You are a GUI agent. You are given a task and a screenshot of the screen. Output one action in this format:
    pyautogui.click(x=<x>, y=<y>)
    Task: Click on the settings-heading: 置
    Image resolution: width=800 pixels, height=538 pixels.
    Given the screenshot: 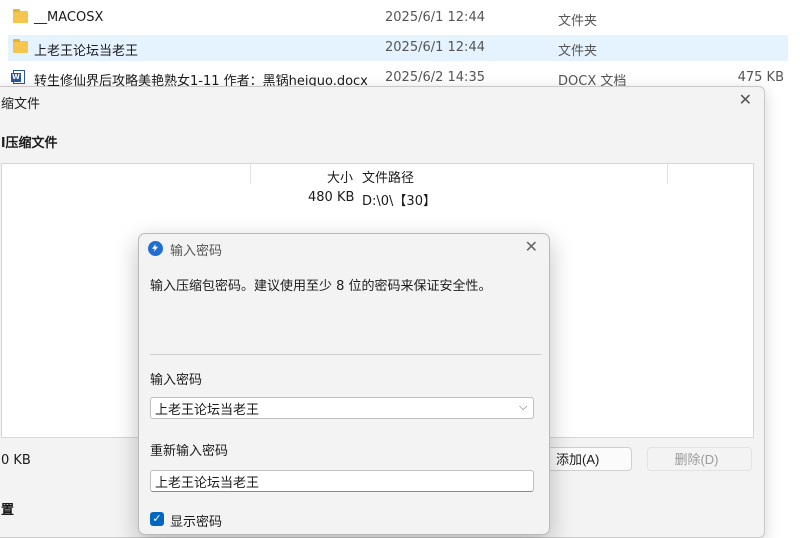 What is the action you would take?
    pyautogui.click(x=8, y=510)
    